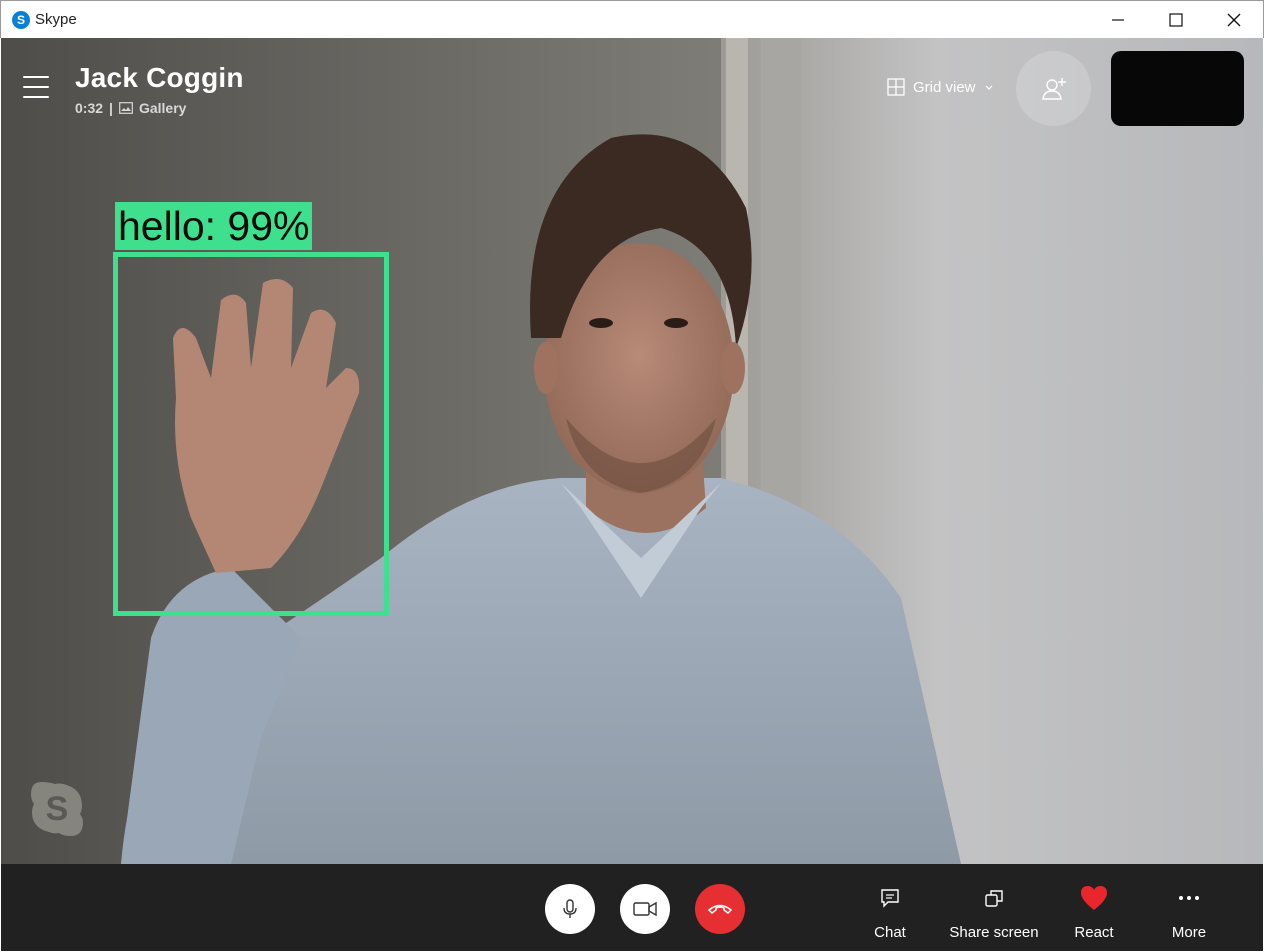 The width and height of the screenshot is (1264, 952). I want to click on close-button, so click(1234, 20).